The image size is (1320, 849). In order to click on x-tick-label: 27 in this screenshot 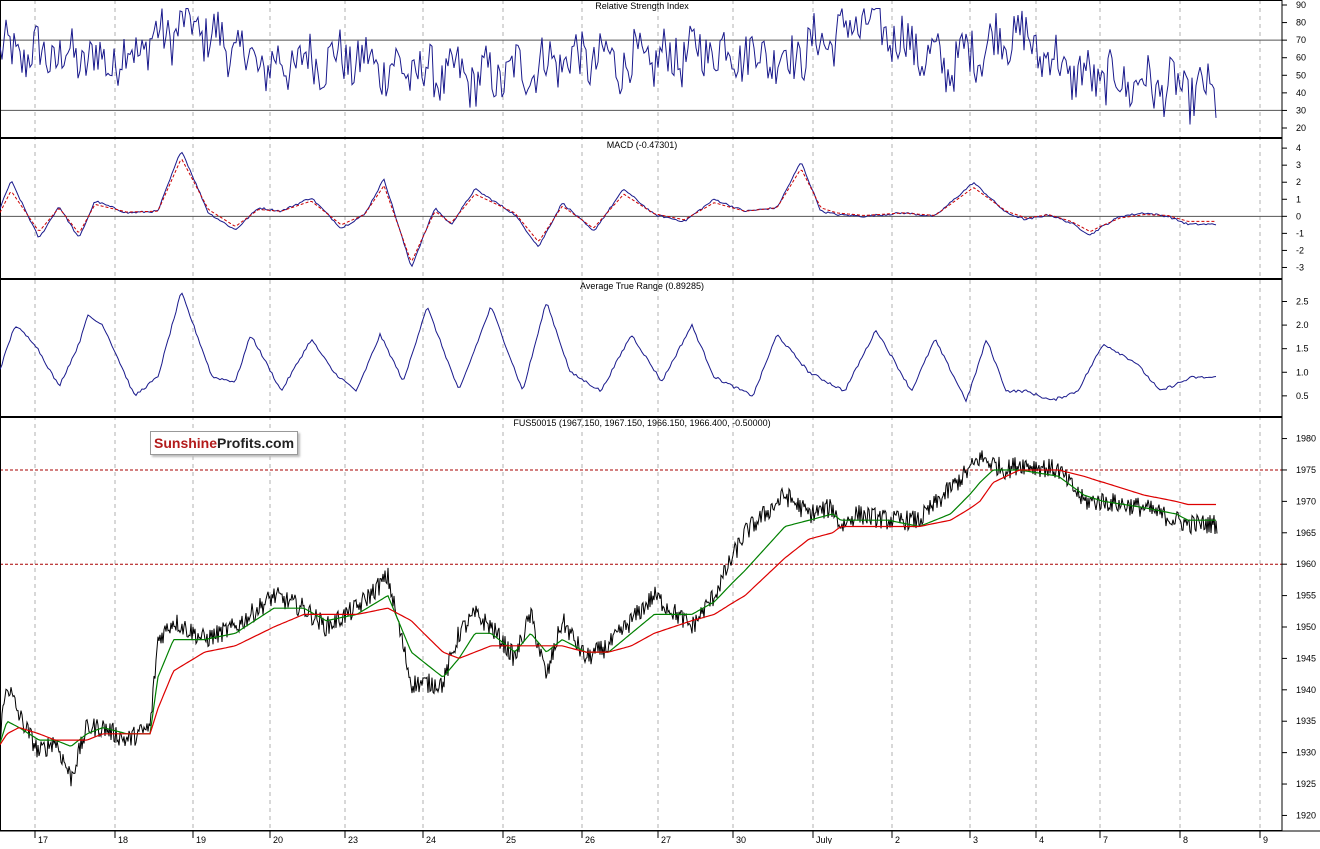, I will do `click(666, 839)`.